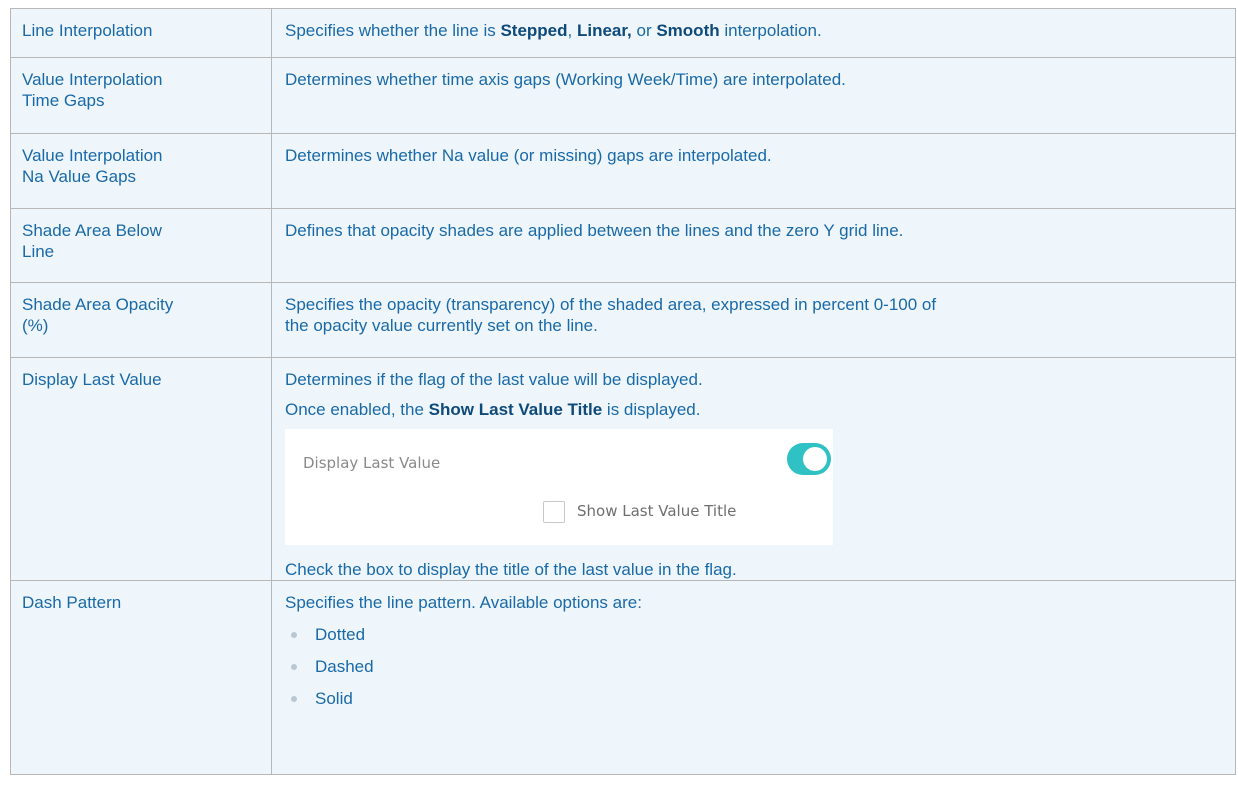 This screenshot has height=793, width=1238. Describe the element at coordinates (572, 30) in the screenshot. I see `desc-text: ,` at that location.